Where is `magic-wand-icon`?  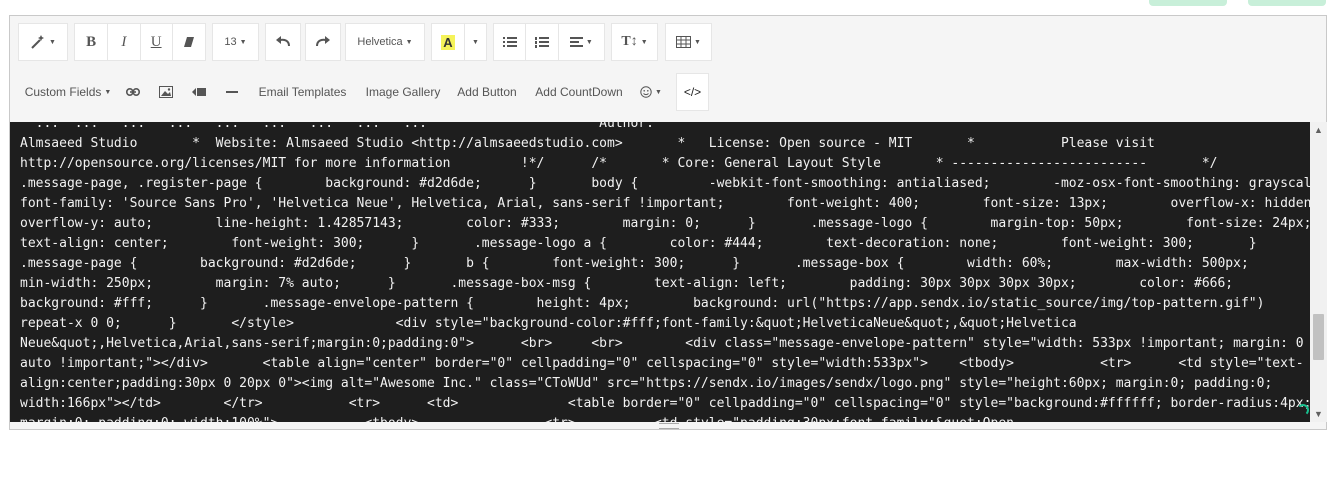 magic-wand-icon is located at coordinates (38, 42).